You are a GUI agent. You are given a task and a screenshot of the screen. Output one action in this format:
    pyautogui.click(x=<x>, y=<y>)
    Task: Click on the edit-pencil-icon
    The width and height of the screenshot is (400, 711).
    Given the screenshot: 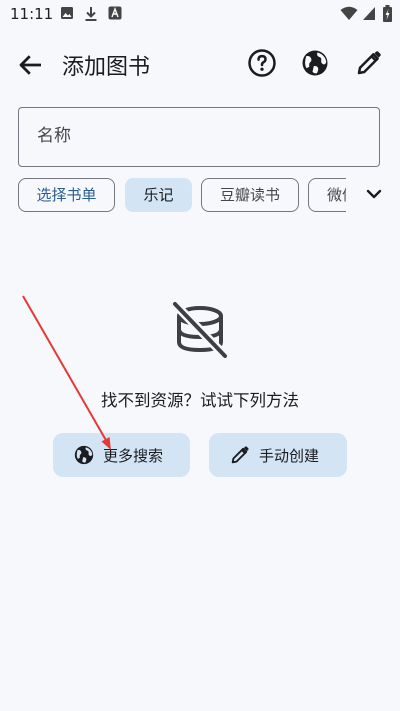 What is the action you would take?
    pyautogui.click(x=369, y=63)
    